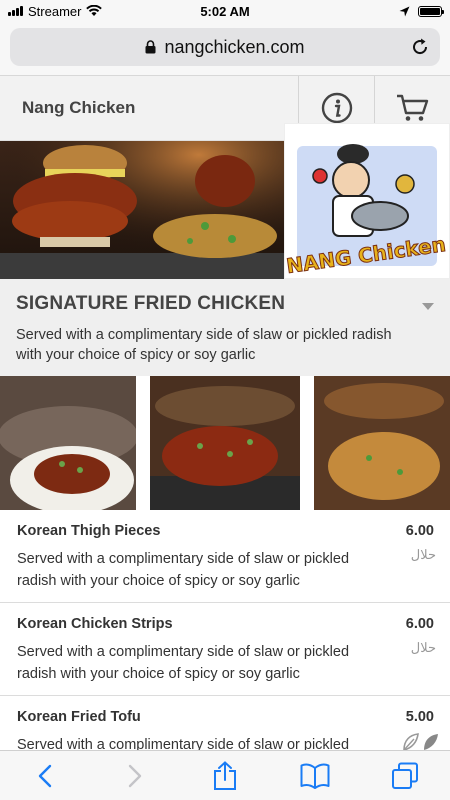 This screenshot has width=450, height=800. What do you see at coordinates (55, 11) in the screenshot?
I see `carrier-label: Streamer` at bounding box center [55, 11].